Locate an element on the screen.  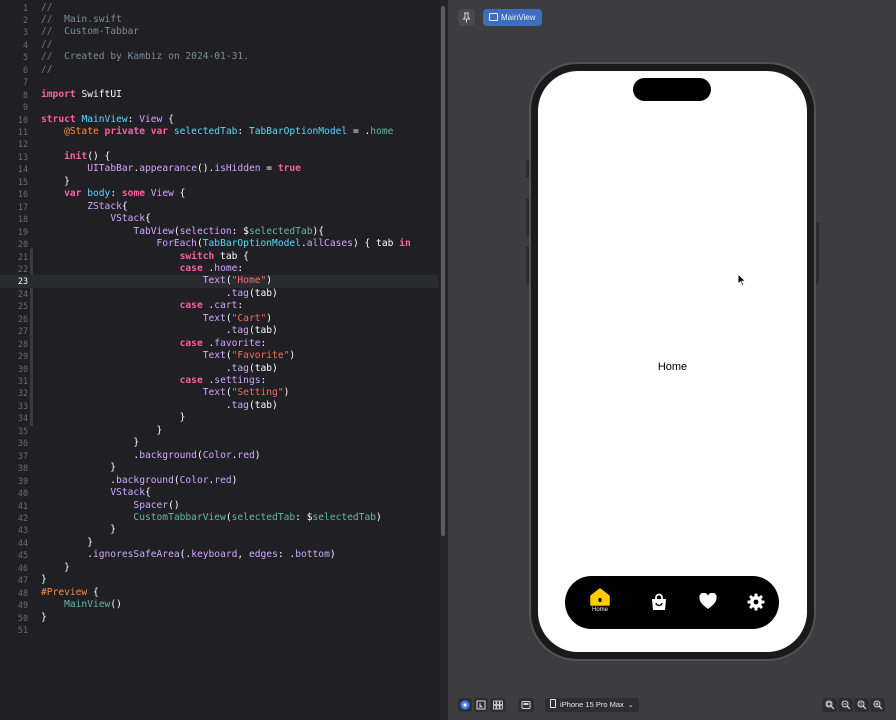
variants-button is located at coordinates (498, 705).